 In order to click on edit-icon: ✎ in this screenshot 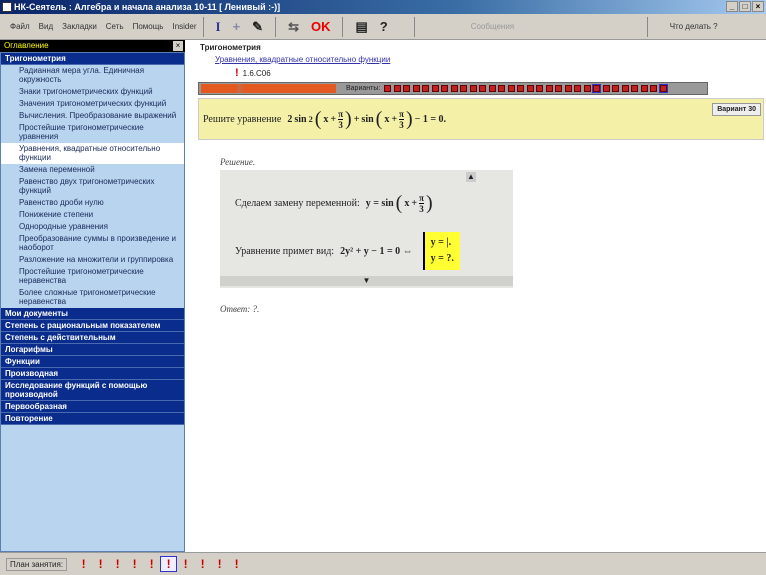, I will do `click(257, 27)`.